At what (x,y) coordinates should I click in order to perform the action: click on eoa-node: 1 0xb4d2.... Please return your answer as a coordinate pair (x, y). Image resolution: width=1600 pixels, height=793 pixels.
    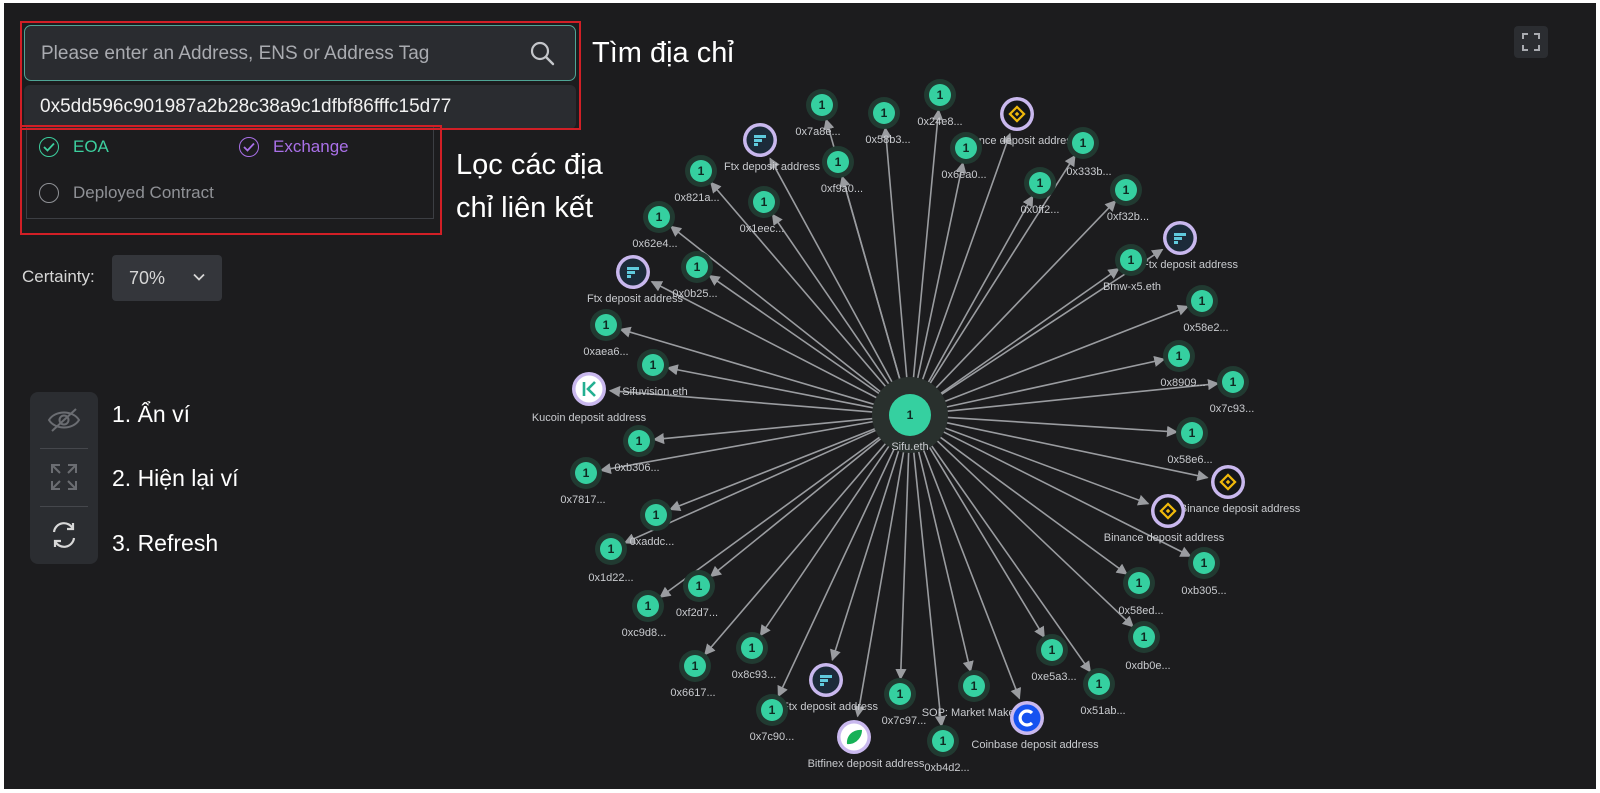
    Looking at the image, I should click on (947, 749).